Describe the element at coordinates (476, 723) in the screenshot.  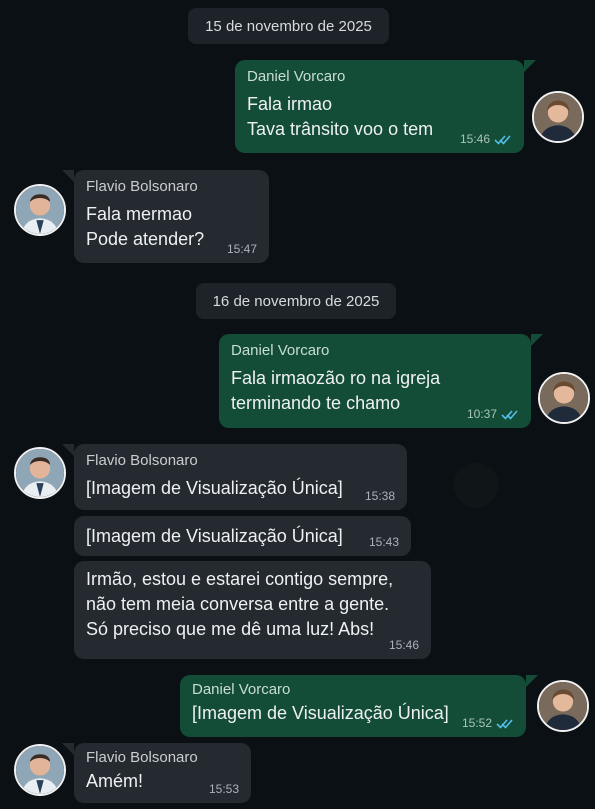
I see `message-time: 15:52` at that location.